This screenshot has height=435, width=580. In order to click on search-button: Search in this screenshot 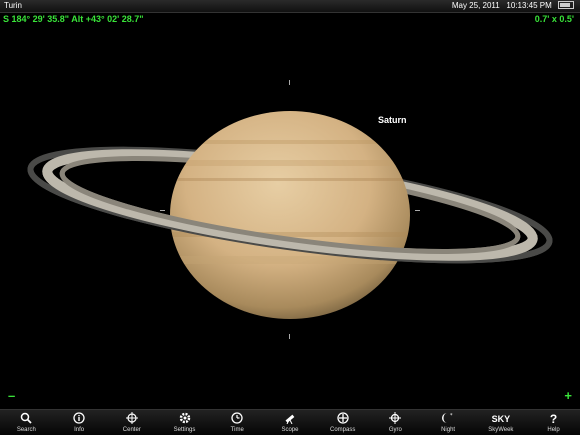, I will do `click(26, 422)`.